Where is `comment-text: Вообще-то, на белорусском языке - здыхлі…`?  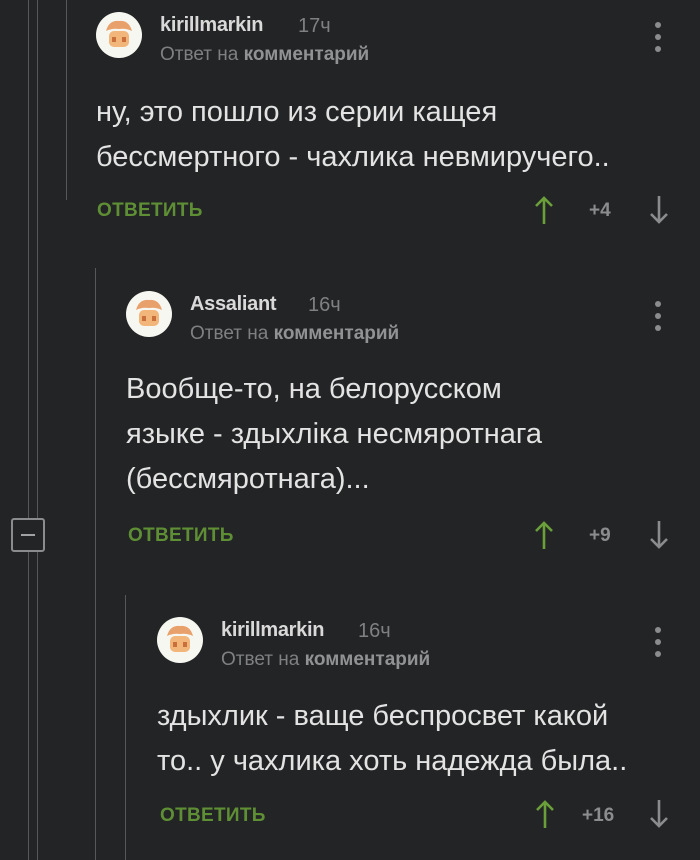
comment-text: Вообще-то, на белорусском языке - здыхлі… is located at coordinates (334, 434).